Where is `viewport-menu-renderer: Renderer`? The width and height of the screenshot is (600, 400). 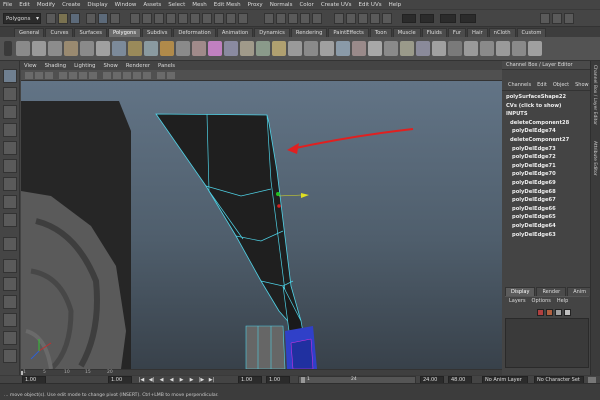 viewport-menu-renderer: Renderer is located at coordinates (138, 66).